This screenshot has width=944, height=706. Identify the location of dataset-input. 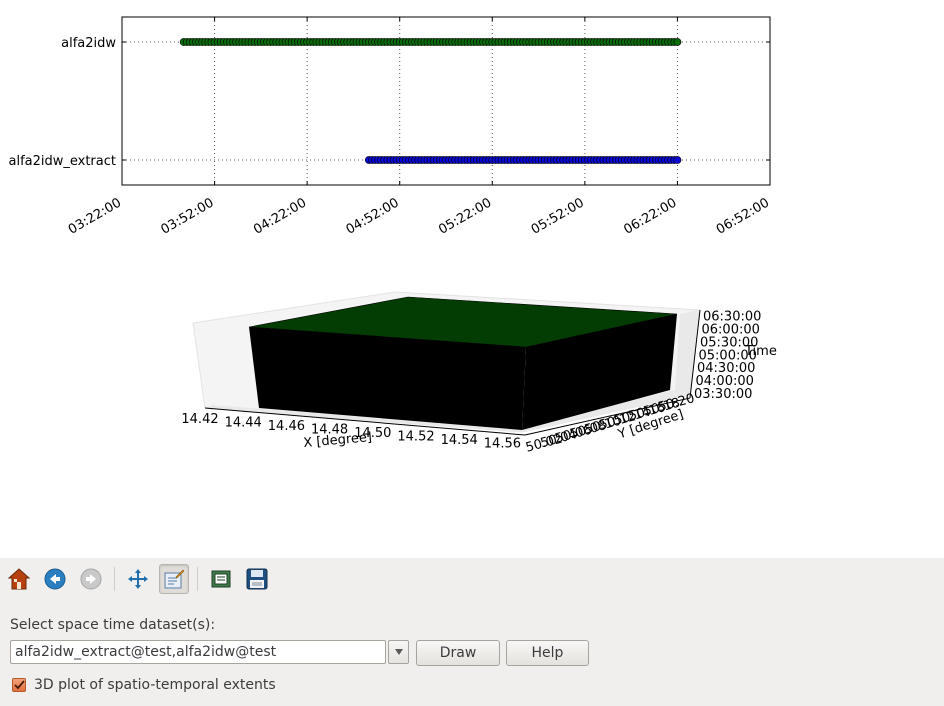
(198, 652).